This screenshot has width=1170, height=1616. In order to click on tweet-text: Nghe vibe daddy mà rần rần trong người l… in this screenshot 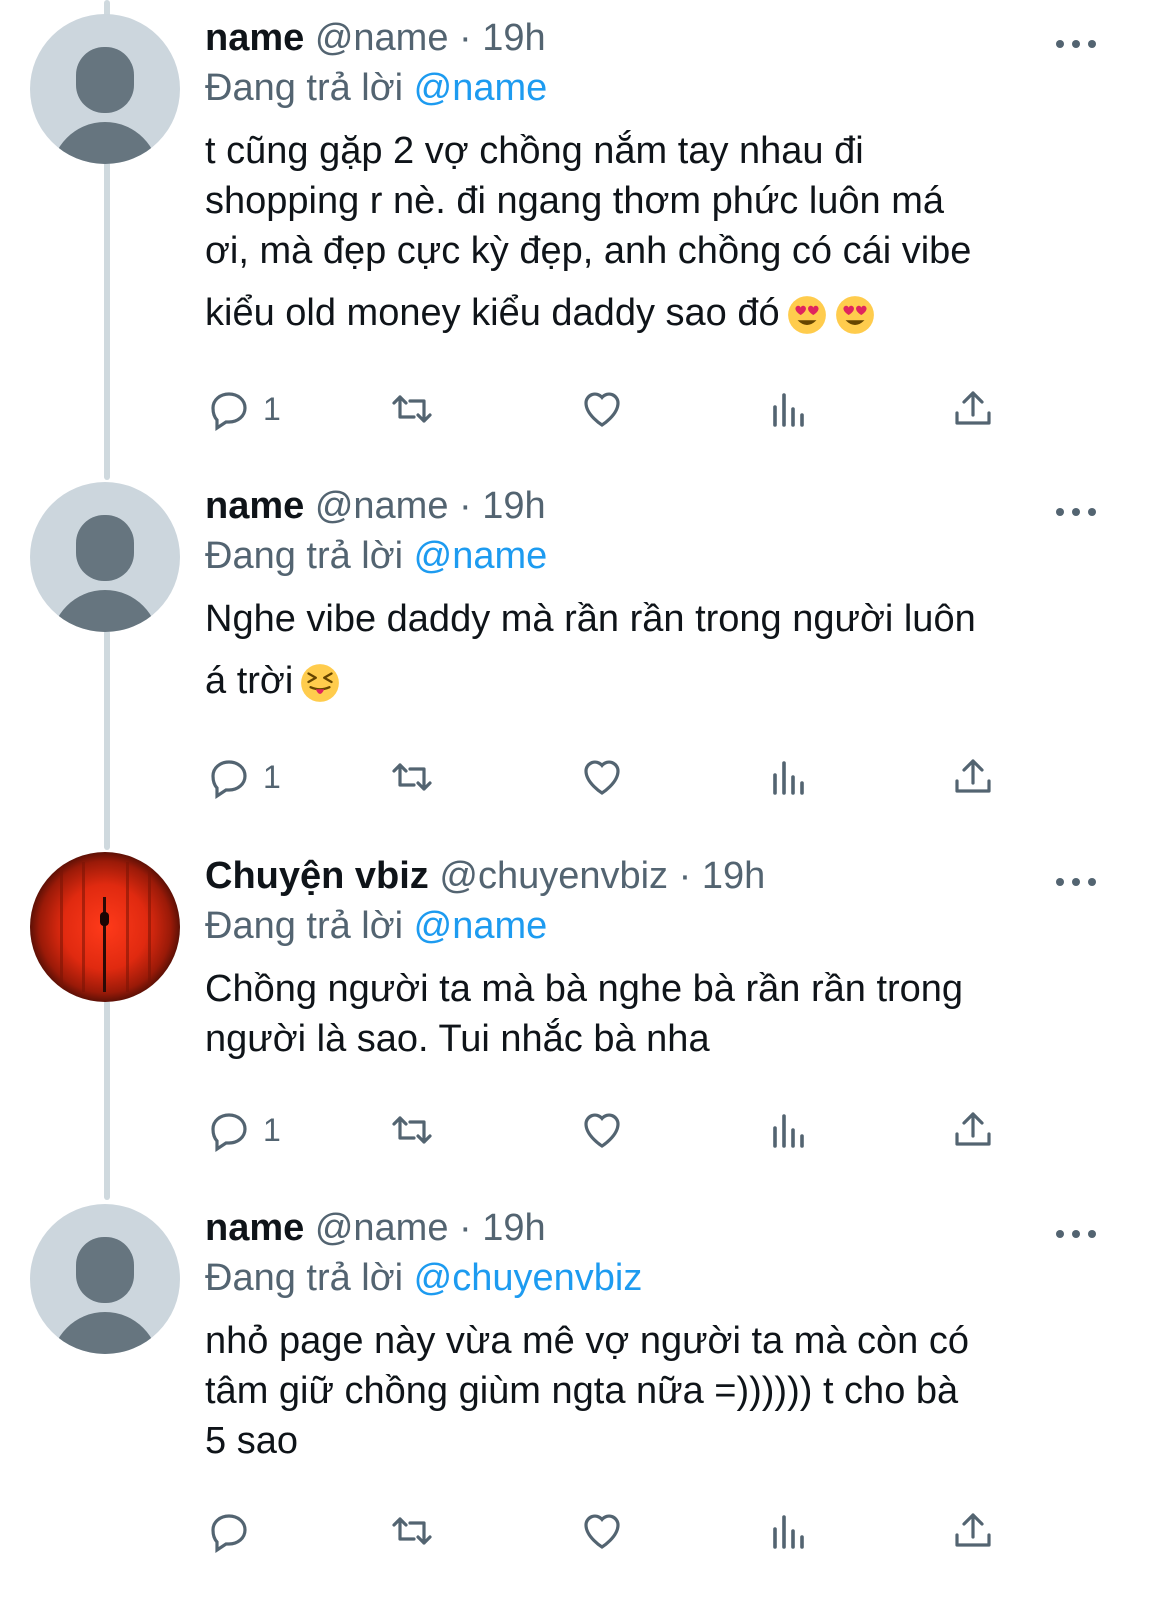, I will do `click(645, 656)`.